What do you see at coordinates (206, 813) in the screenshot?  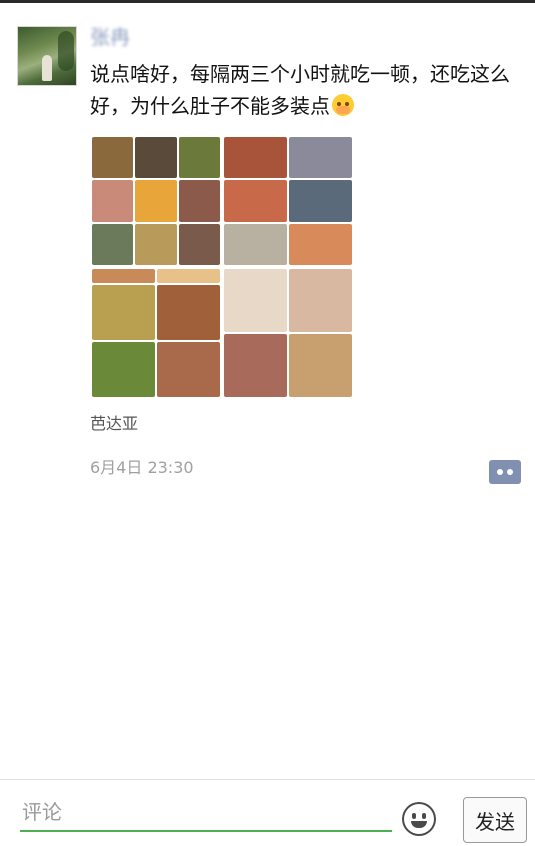 I see `comment-input` at bounding box center [206, 813].